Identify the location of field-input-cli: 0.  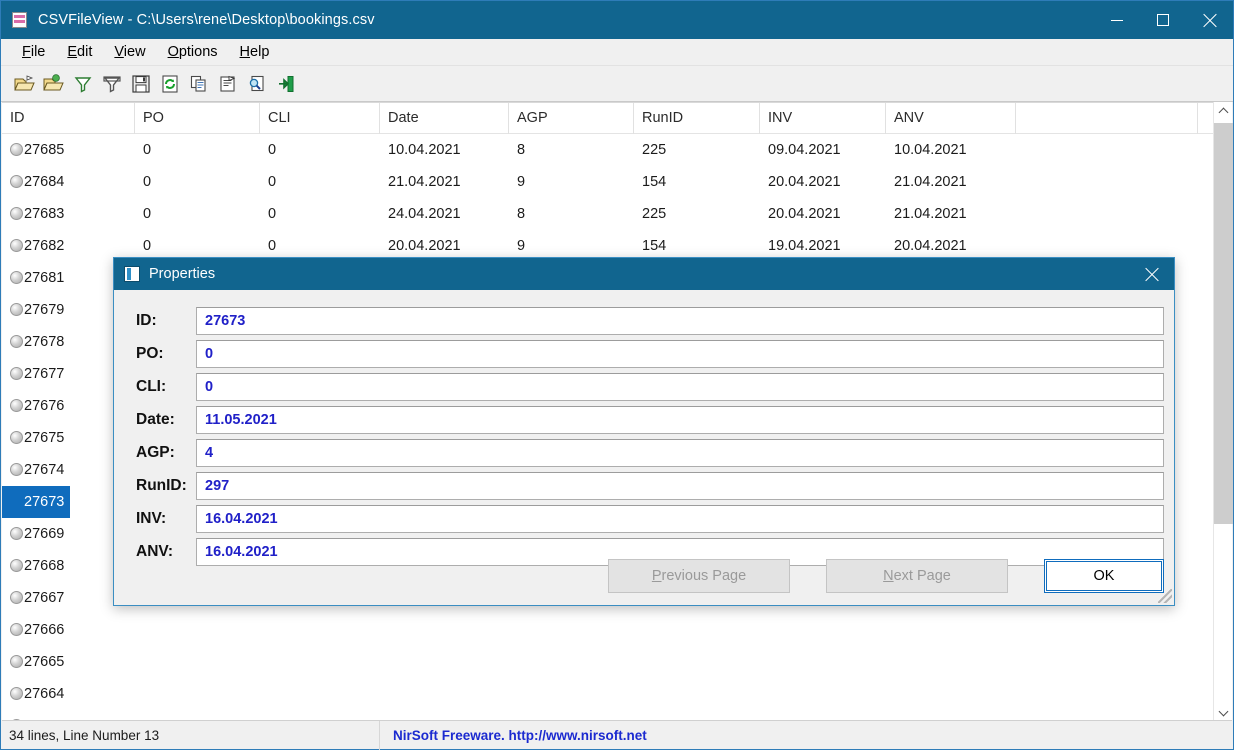
(680, 386).